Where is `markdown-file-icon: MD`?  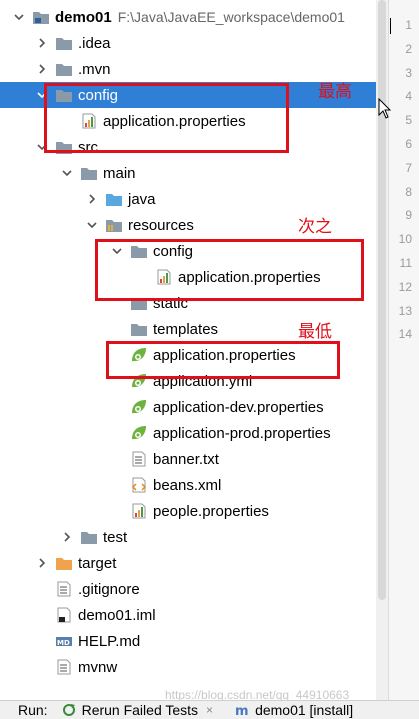
markdown-file-icon: MD is located at coordinates (64, 641).